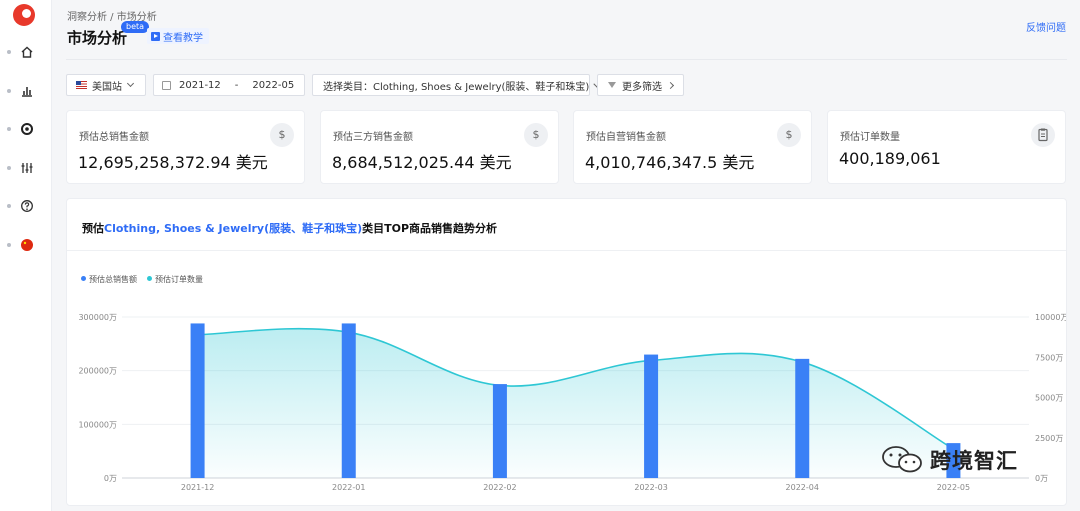  I want to click on x-tick-label: 2022-01, so click(348, 487).